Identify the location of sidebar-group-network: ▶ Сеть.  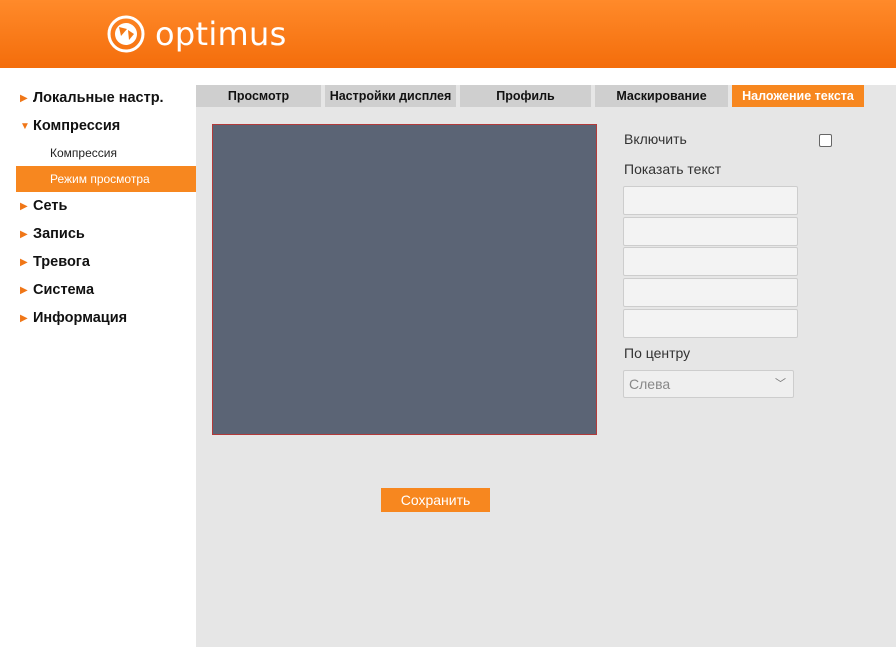
(102, 206).